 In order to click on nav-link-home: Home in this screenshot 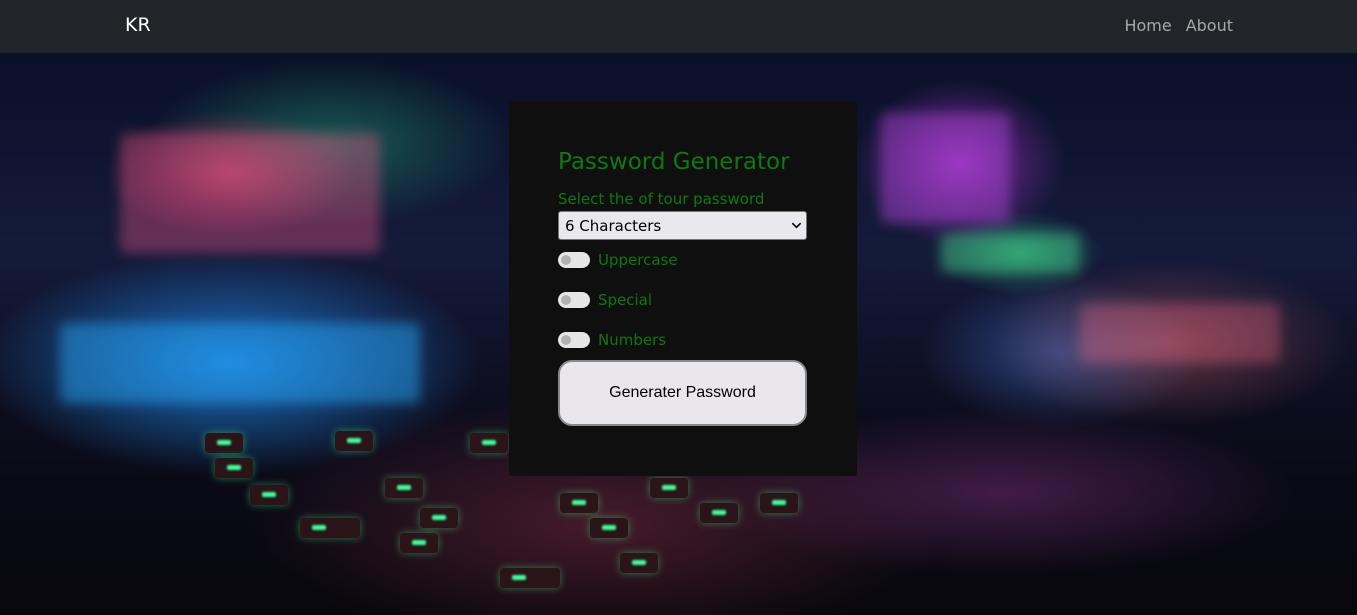, I will do `click(1147, 25)`.